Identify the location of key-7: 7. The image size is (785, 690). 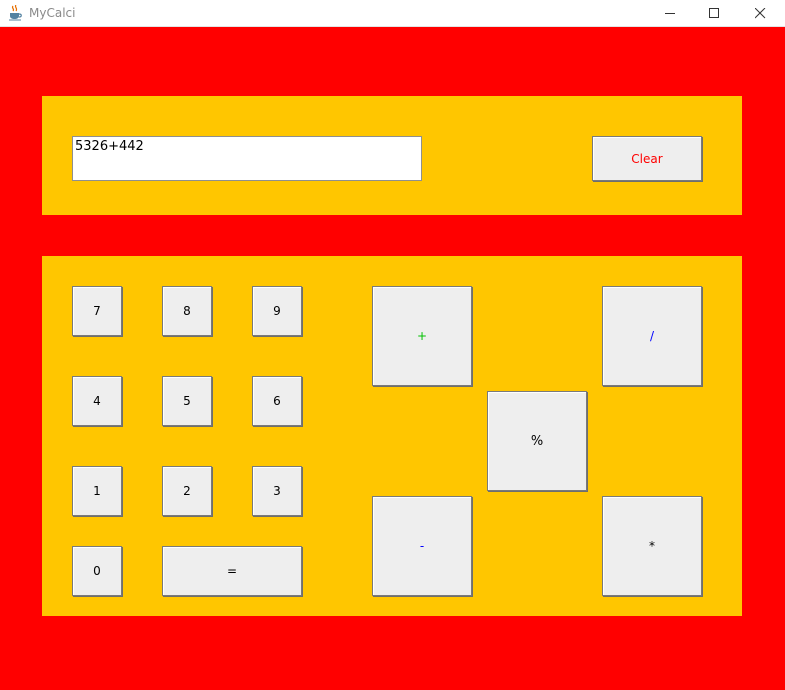
(97, 311).